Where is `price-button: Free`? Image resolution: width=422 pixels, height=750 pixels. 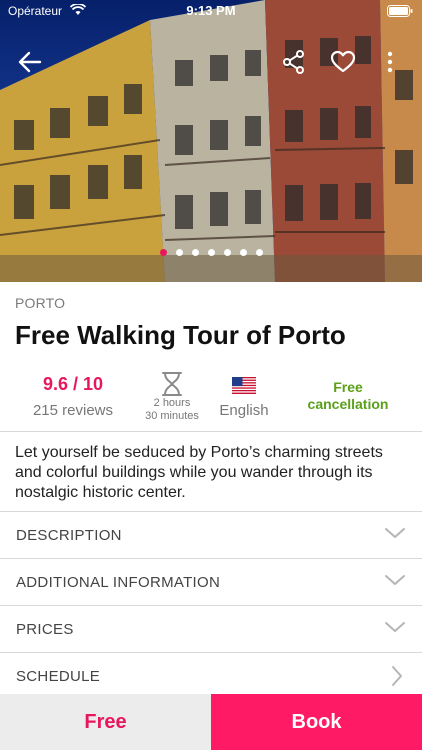 price-button: Free is located at coordinates (105, 722).